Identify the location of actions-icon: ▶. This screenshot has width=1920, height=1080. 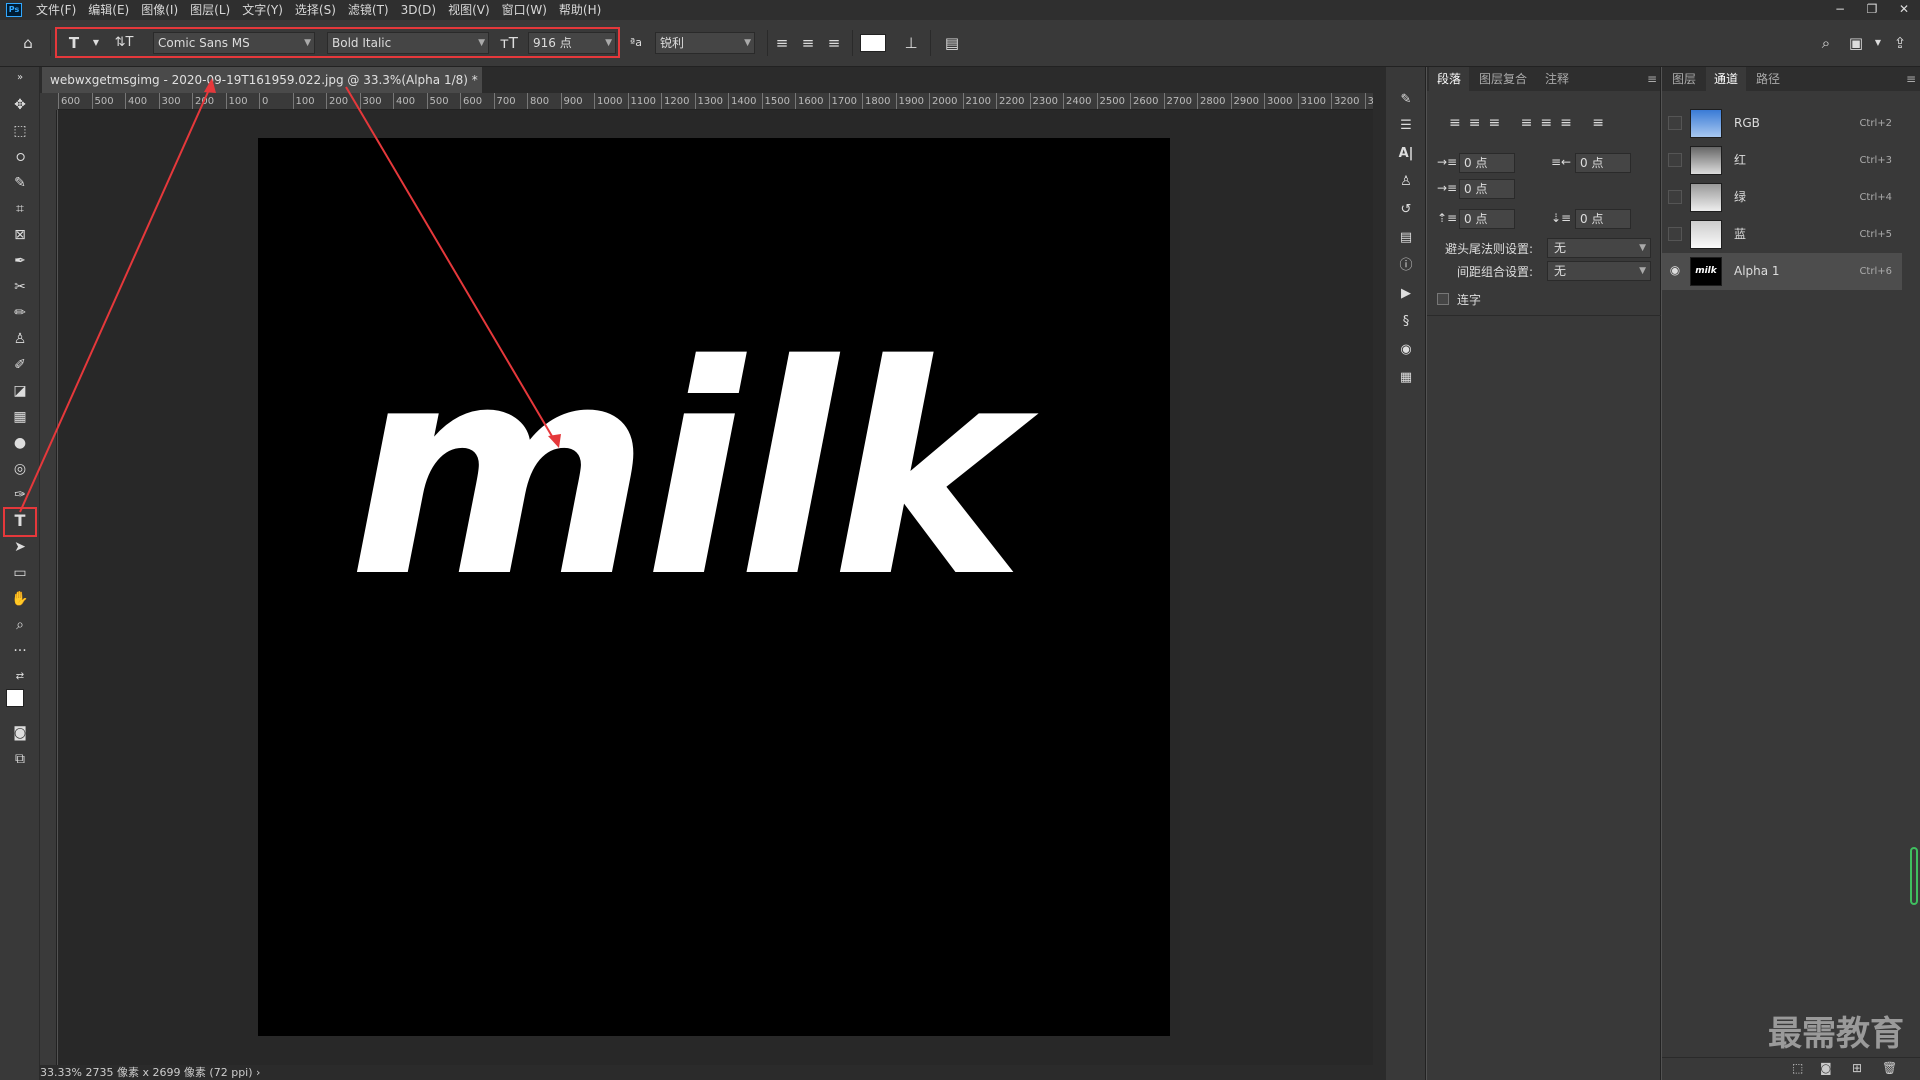
(1406, 294).